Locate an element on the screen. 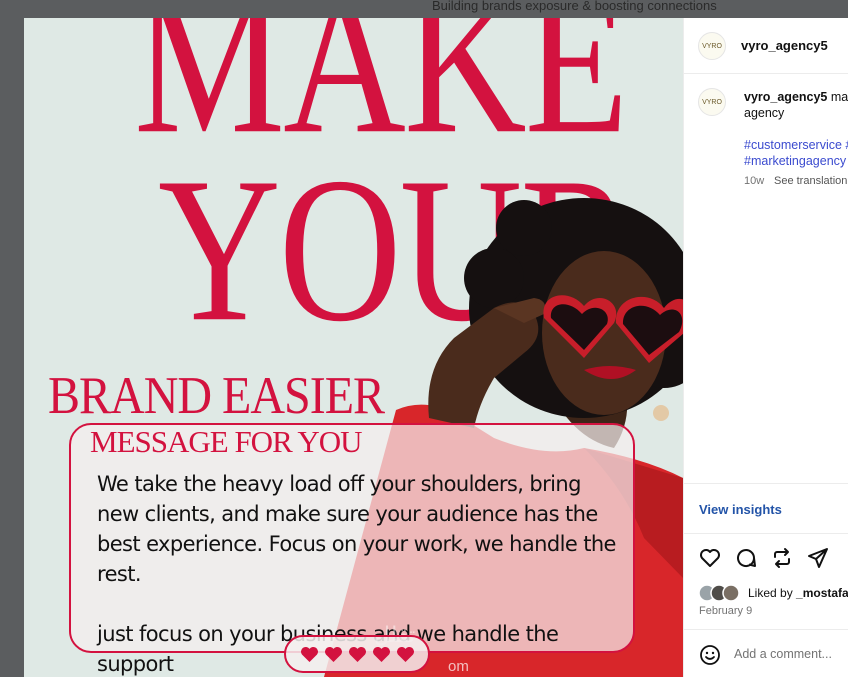 The width and height of the screenshot is (848, 677). header-username: vyro_agency5 is located at coordinates (784, 45).